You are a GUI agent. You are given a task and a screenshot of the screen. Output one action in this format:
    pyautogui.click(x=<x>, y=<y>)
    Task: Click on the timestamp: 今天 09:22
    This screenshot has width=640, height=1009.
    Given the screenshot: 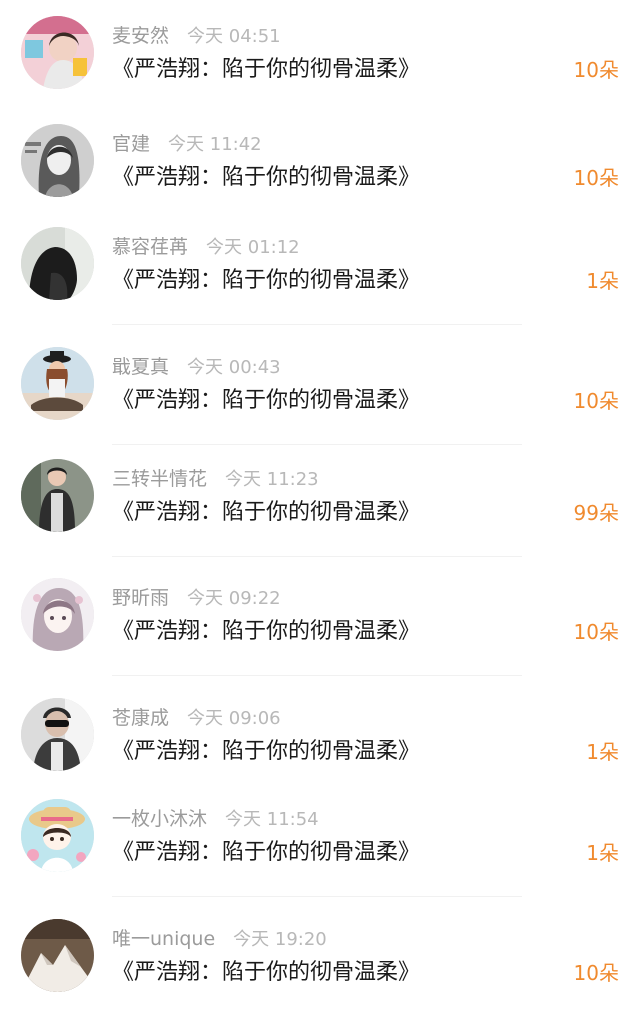 What is the action you would take?
    pyautogui.click(x=234, y=598)
    